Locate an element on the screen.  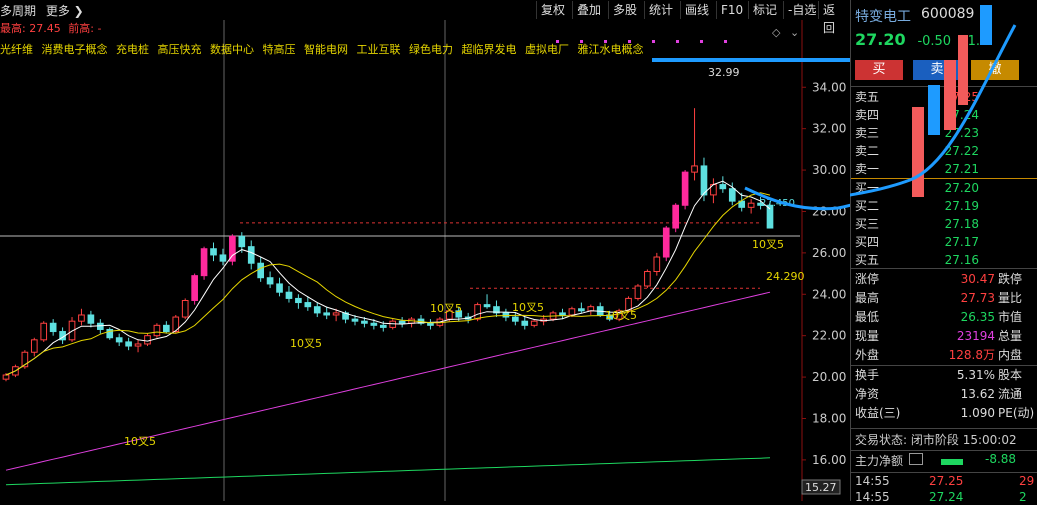
adjust-button: 复权 is located at coordinates (552, 10).